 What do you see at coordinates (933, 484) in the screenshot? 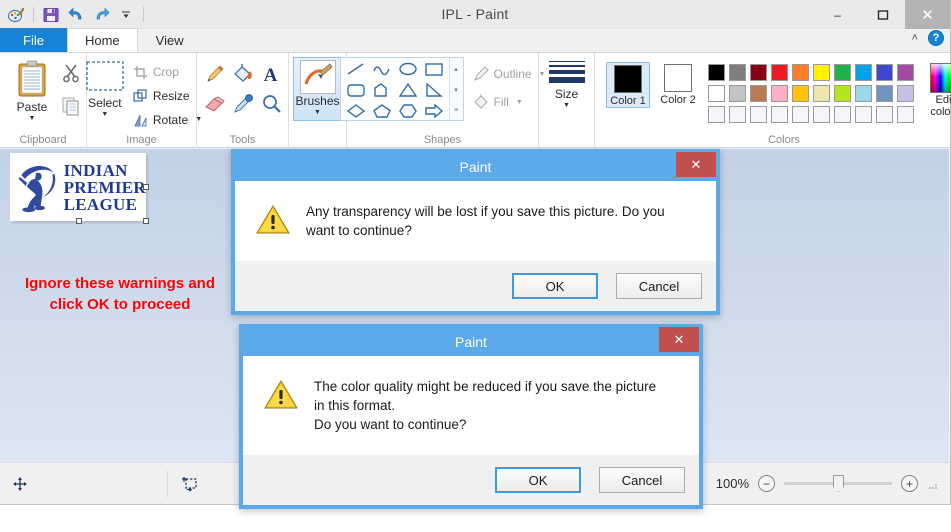
I see `resize-grip-icon` at bounding box center [933, 484].